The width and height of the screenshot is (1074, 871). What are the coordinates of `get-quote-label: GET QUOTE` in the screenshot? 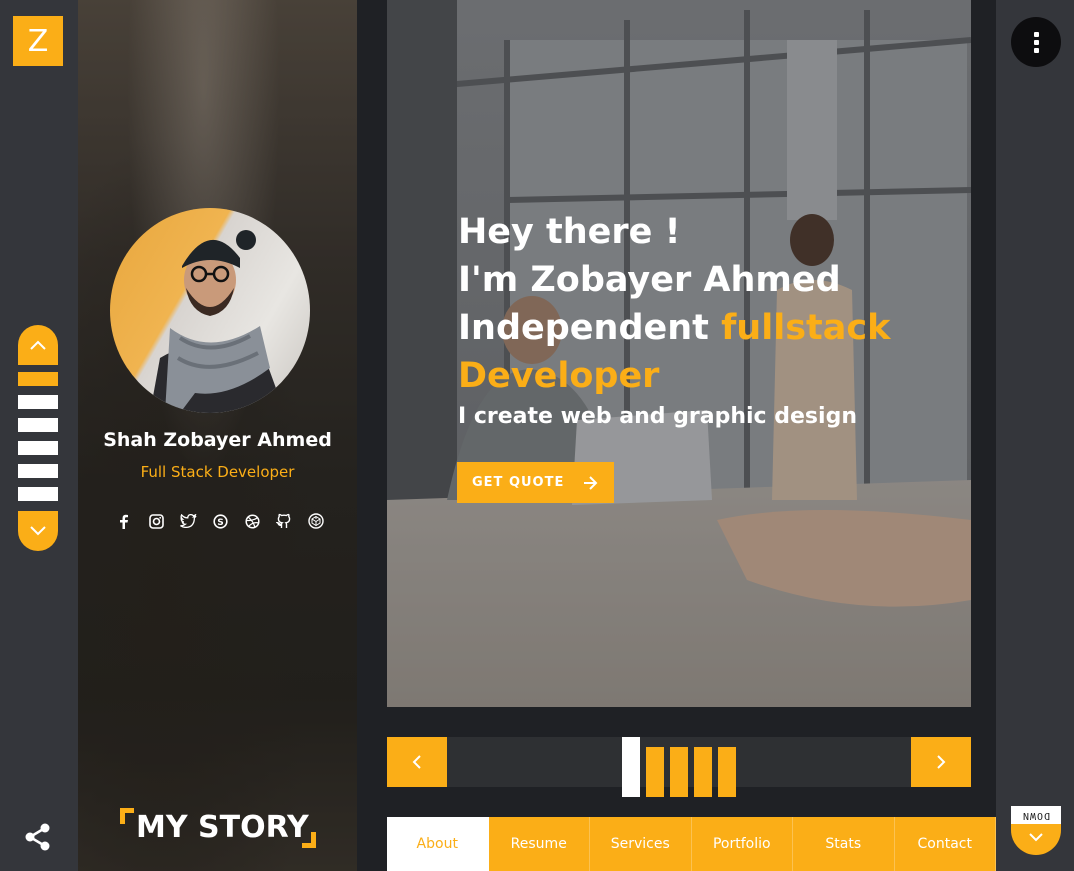 It's located at (518, 482).